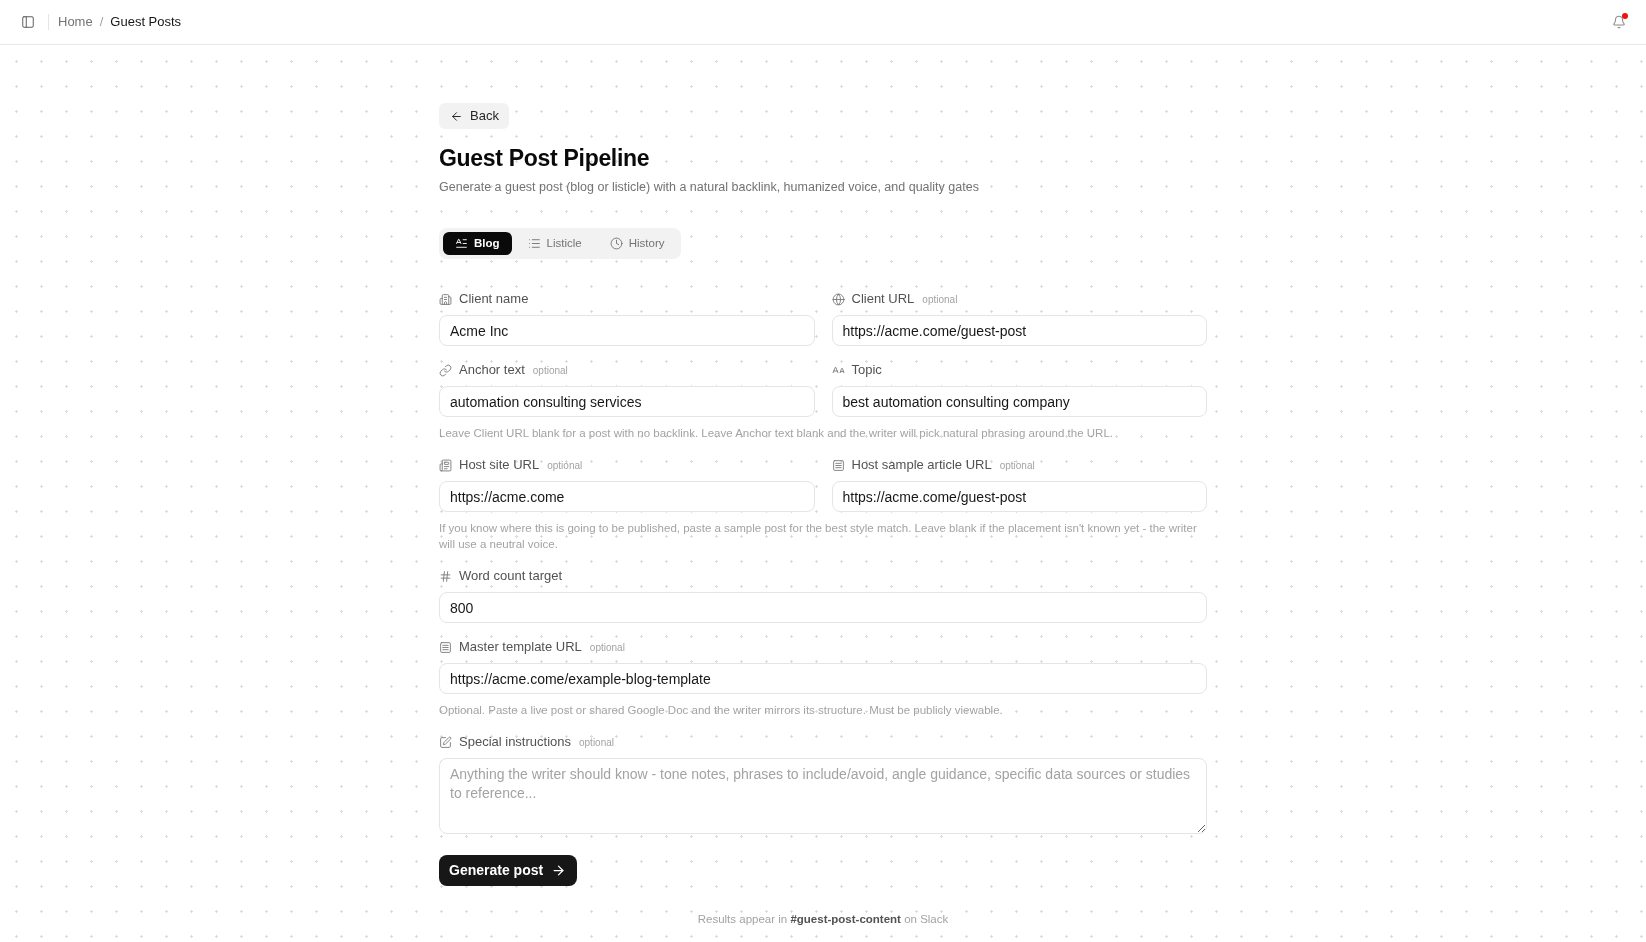 Image resolution: width=1646 pixels, height=942 pixels. Describe the element at coordinates (511, 576) in the screenshot. I see `field-label: Word count target` at that location.